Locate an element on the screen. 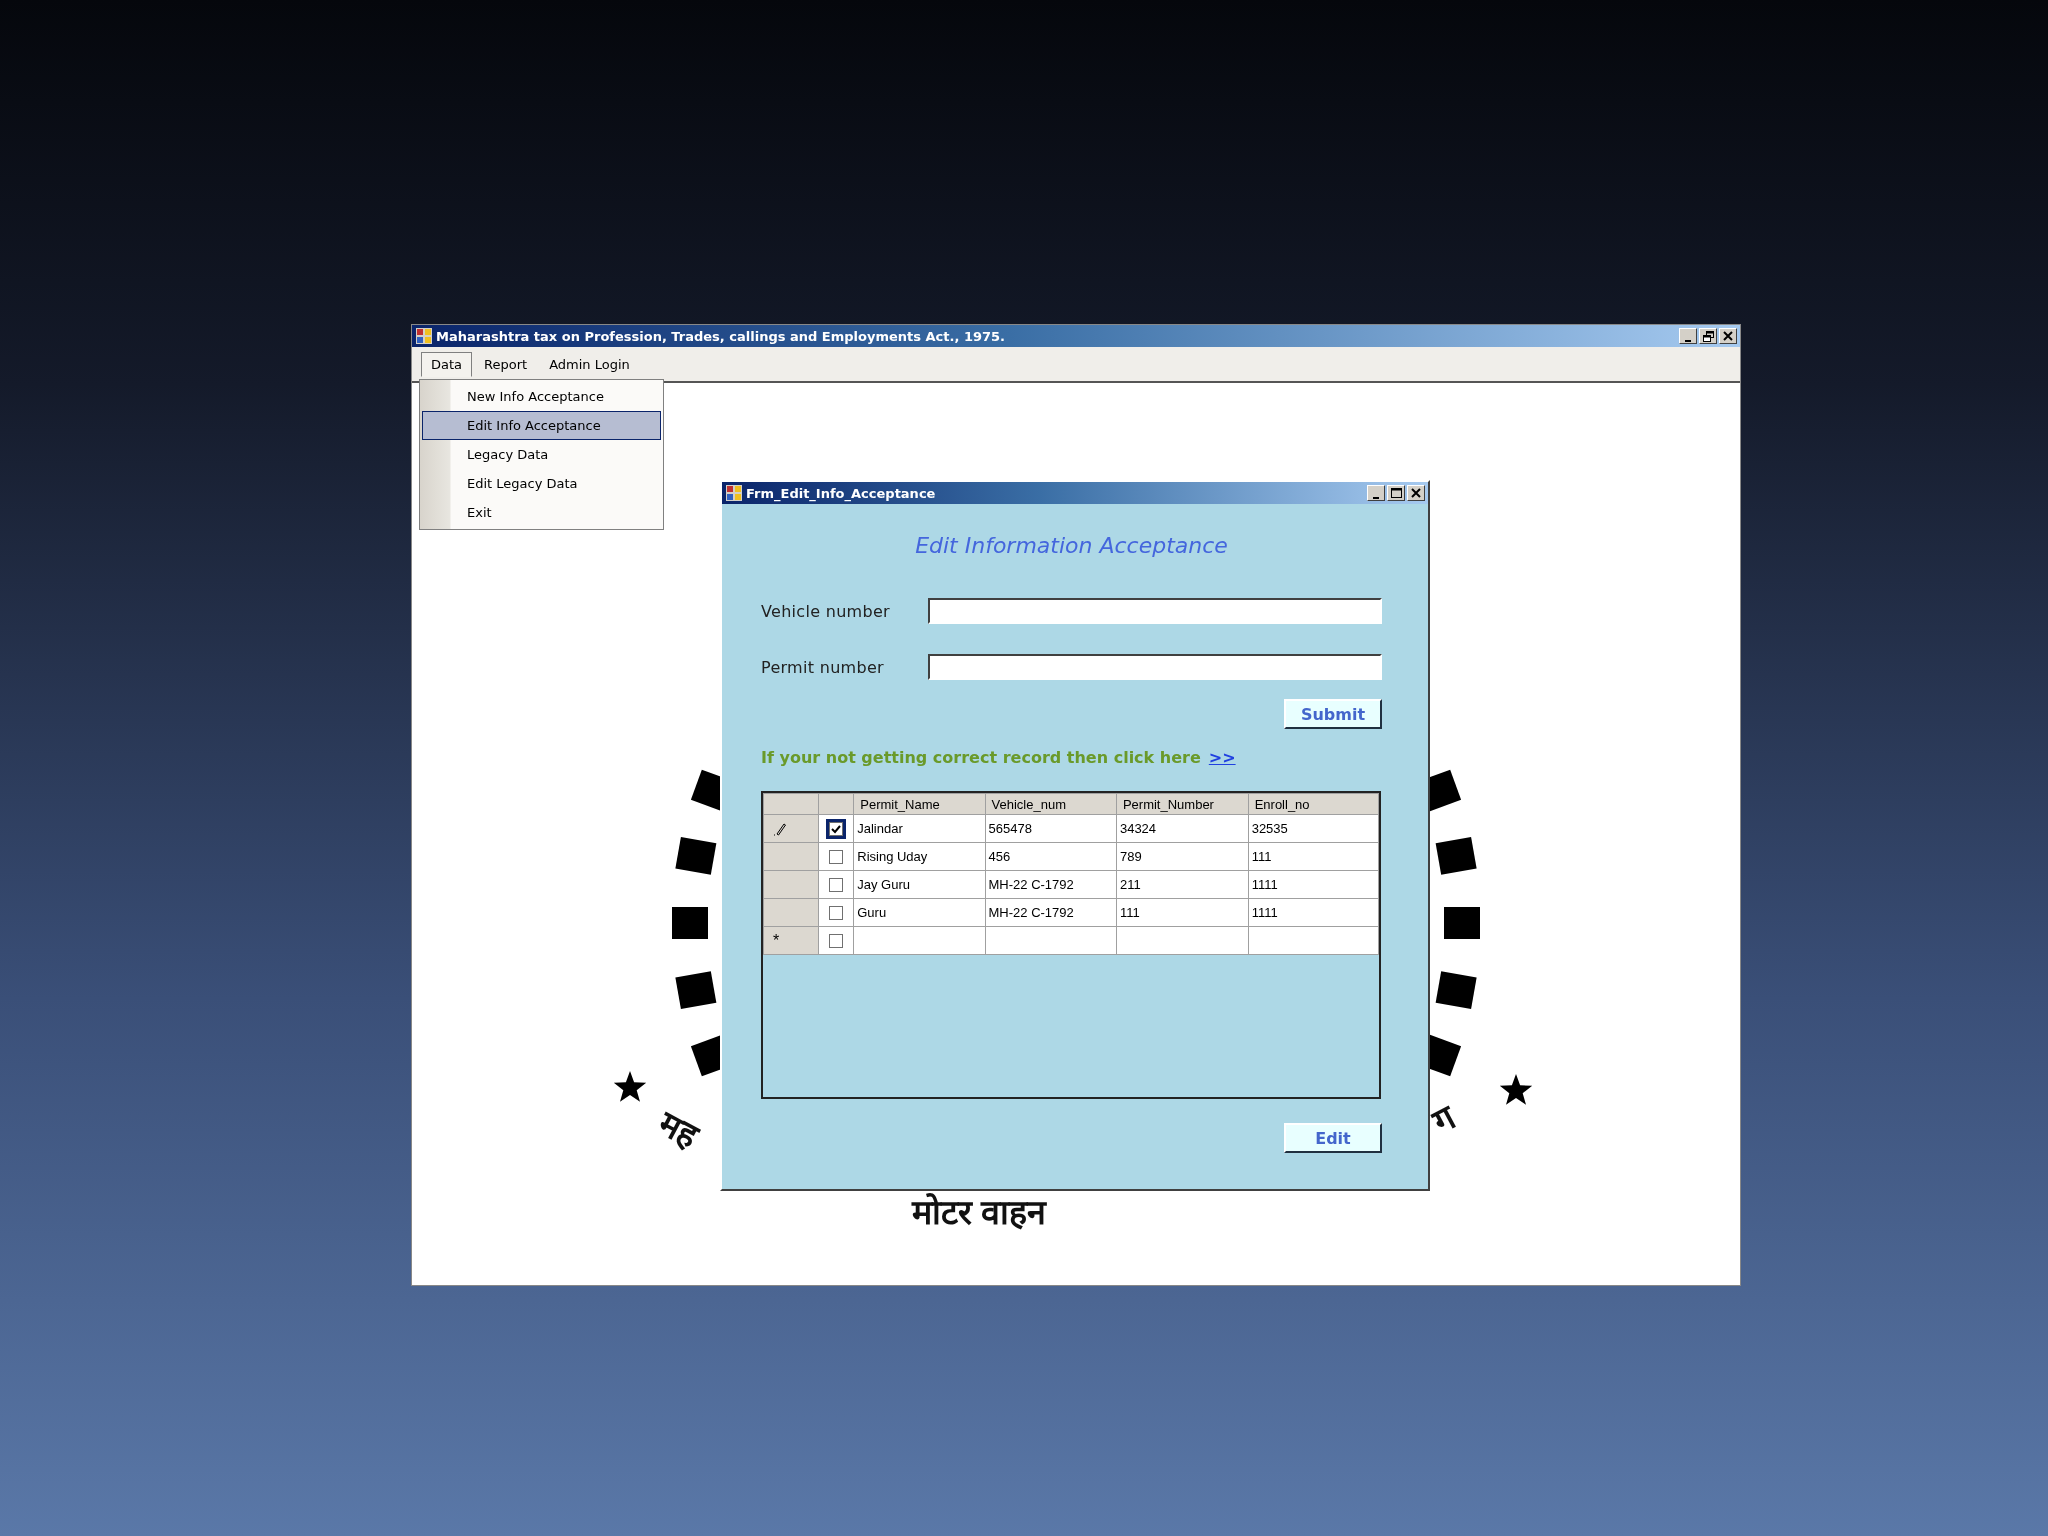 Image resolution: width=2048 pixels, height=1536 pixels. menu-item: Edit Info Acceptance is located at coordinates (541, 425).